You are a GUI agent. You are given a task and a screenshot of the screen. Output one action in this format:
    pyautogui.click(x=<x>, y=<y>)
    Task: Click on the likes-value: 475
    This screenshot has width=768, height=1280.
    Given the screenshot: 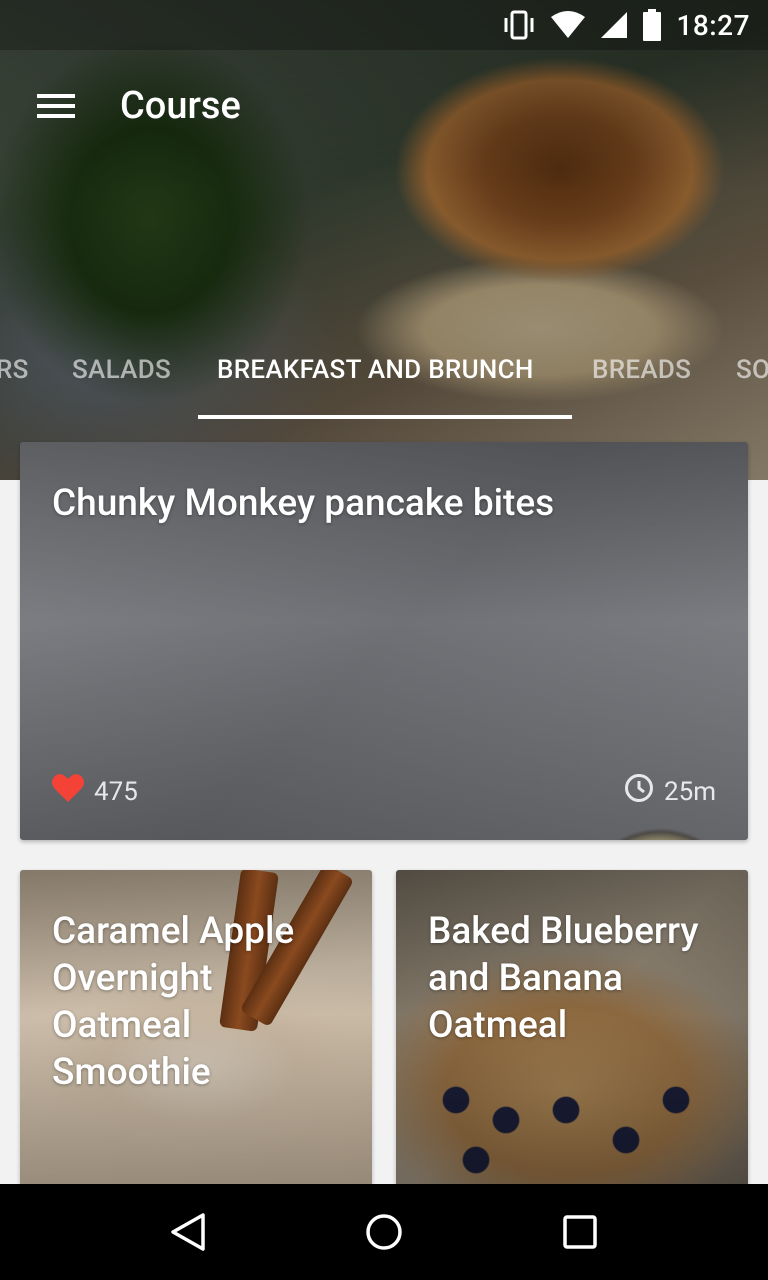 What is the action you would take?
    pyautogui.click(x=116, y=791)
    